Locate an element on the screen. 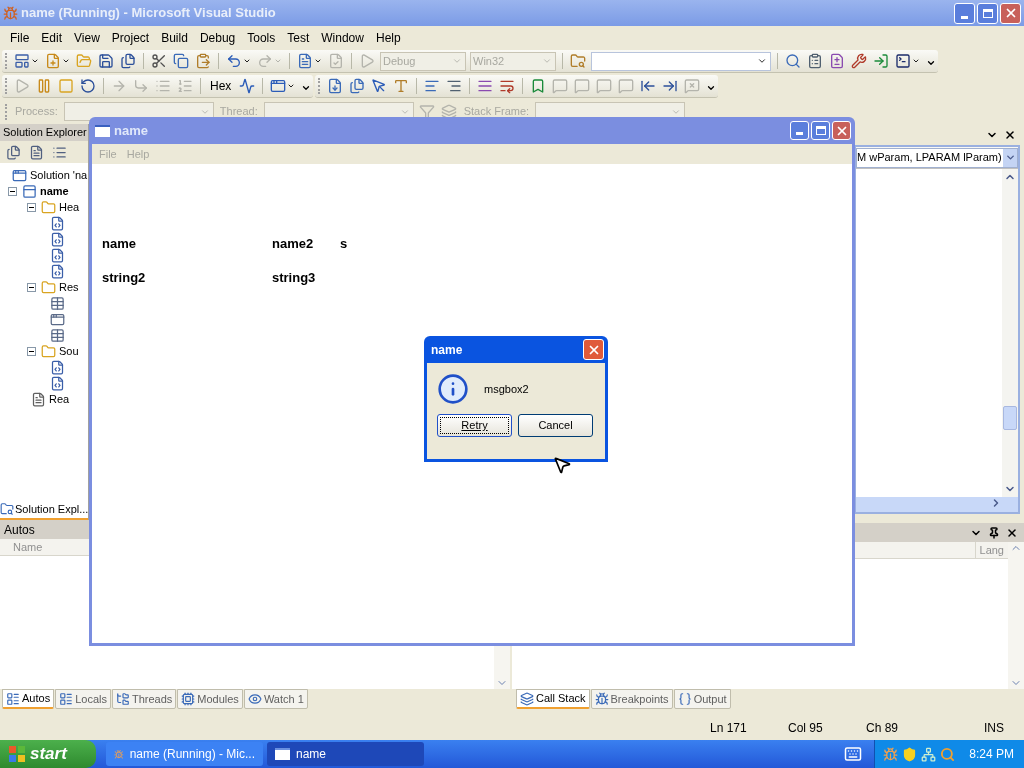 This screenshot has width=1024, height=768. horizontal-scrollbar is located at coordinates (937, 504).